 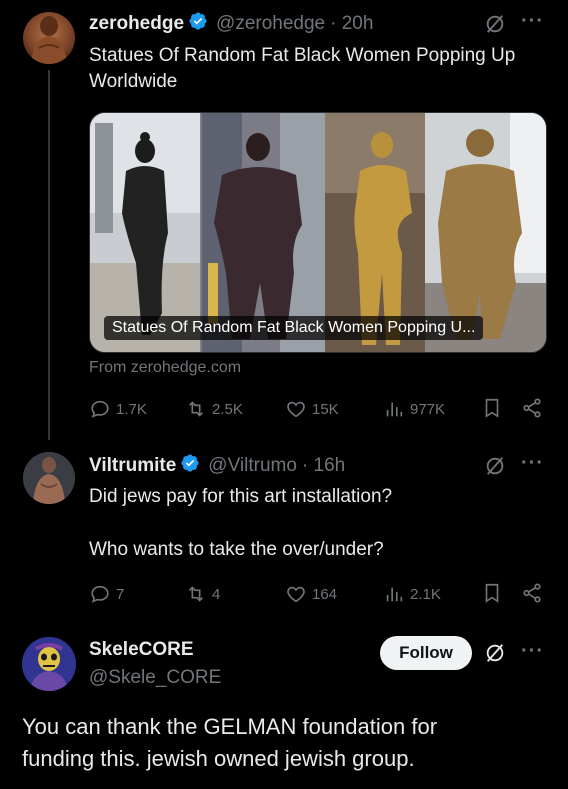 I want to click on repost-button: 2.5K, so click(x=214, y=409).